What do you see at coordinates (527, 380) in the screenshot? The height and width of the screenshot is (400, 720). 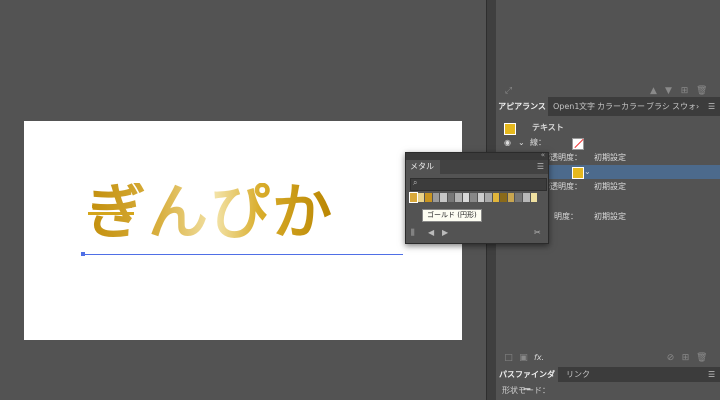 I see `tab-pathfinder: パスファインダー` at bounding box center [527, 380].